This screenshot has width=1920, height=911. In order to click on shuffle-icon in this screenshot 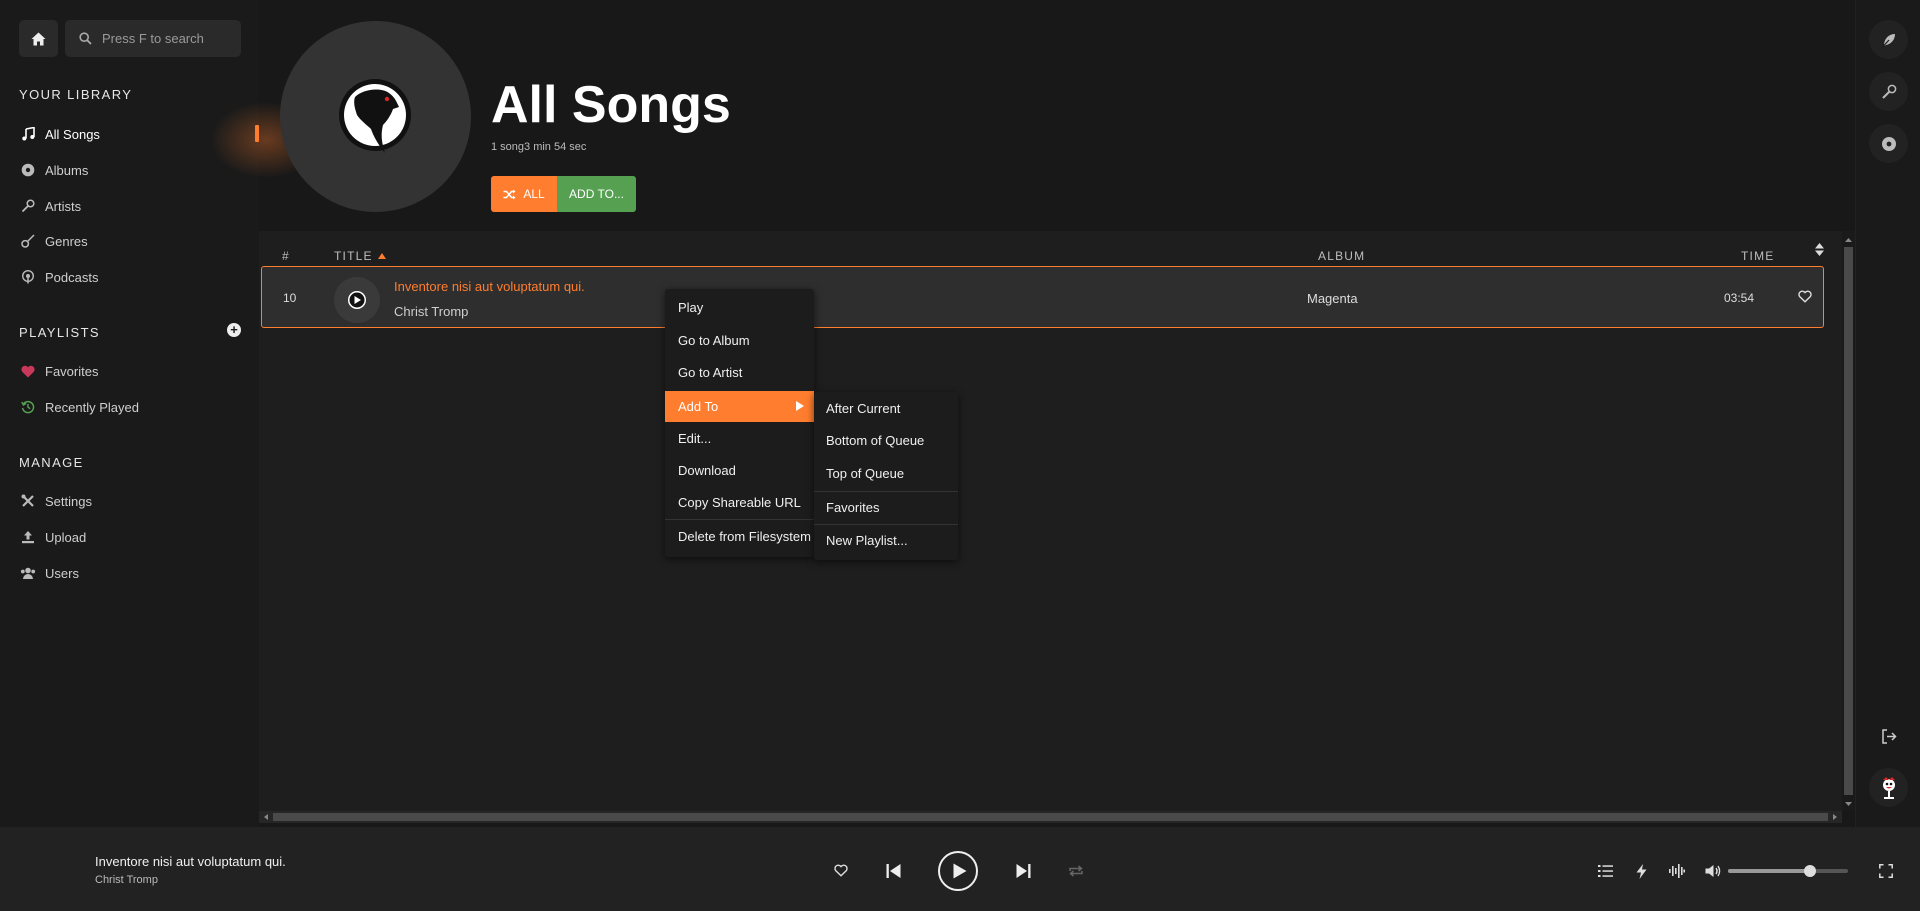, I will do `click(509, 194)`.